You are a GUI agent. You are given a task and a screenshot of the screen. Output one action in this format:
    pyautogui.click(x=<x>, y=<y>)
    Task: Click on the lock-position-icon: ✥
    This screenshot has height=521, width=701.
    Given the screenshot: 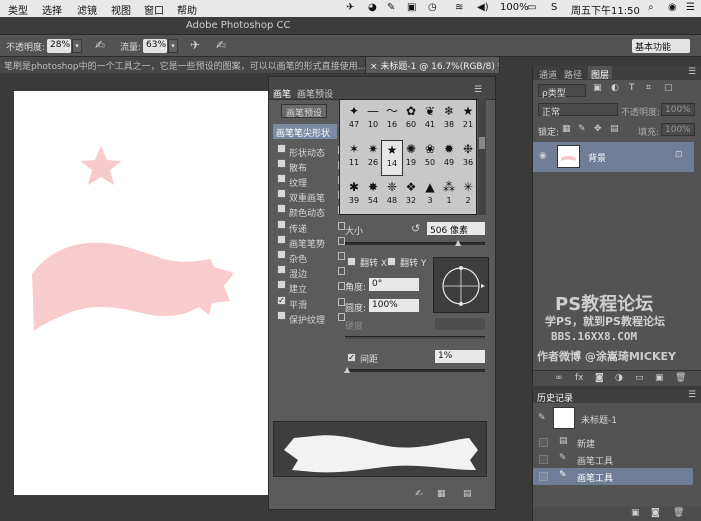 What is the action you would take?
    pyautogui.click(x=598, y=129)
    